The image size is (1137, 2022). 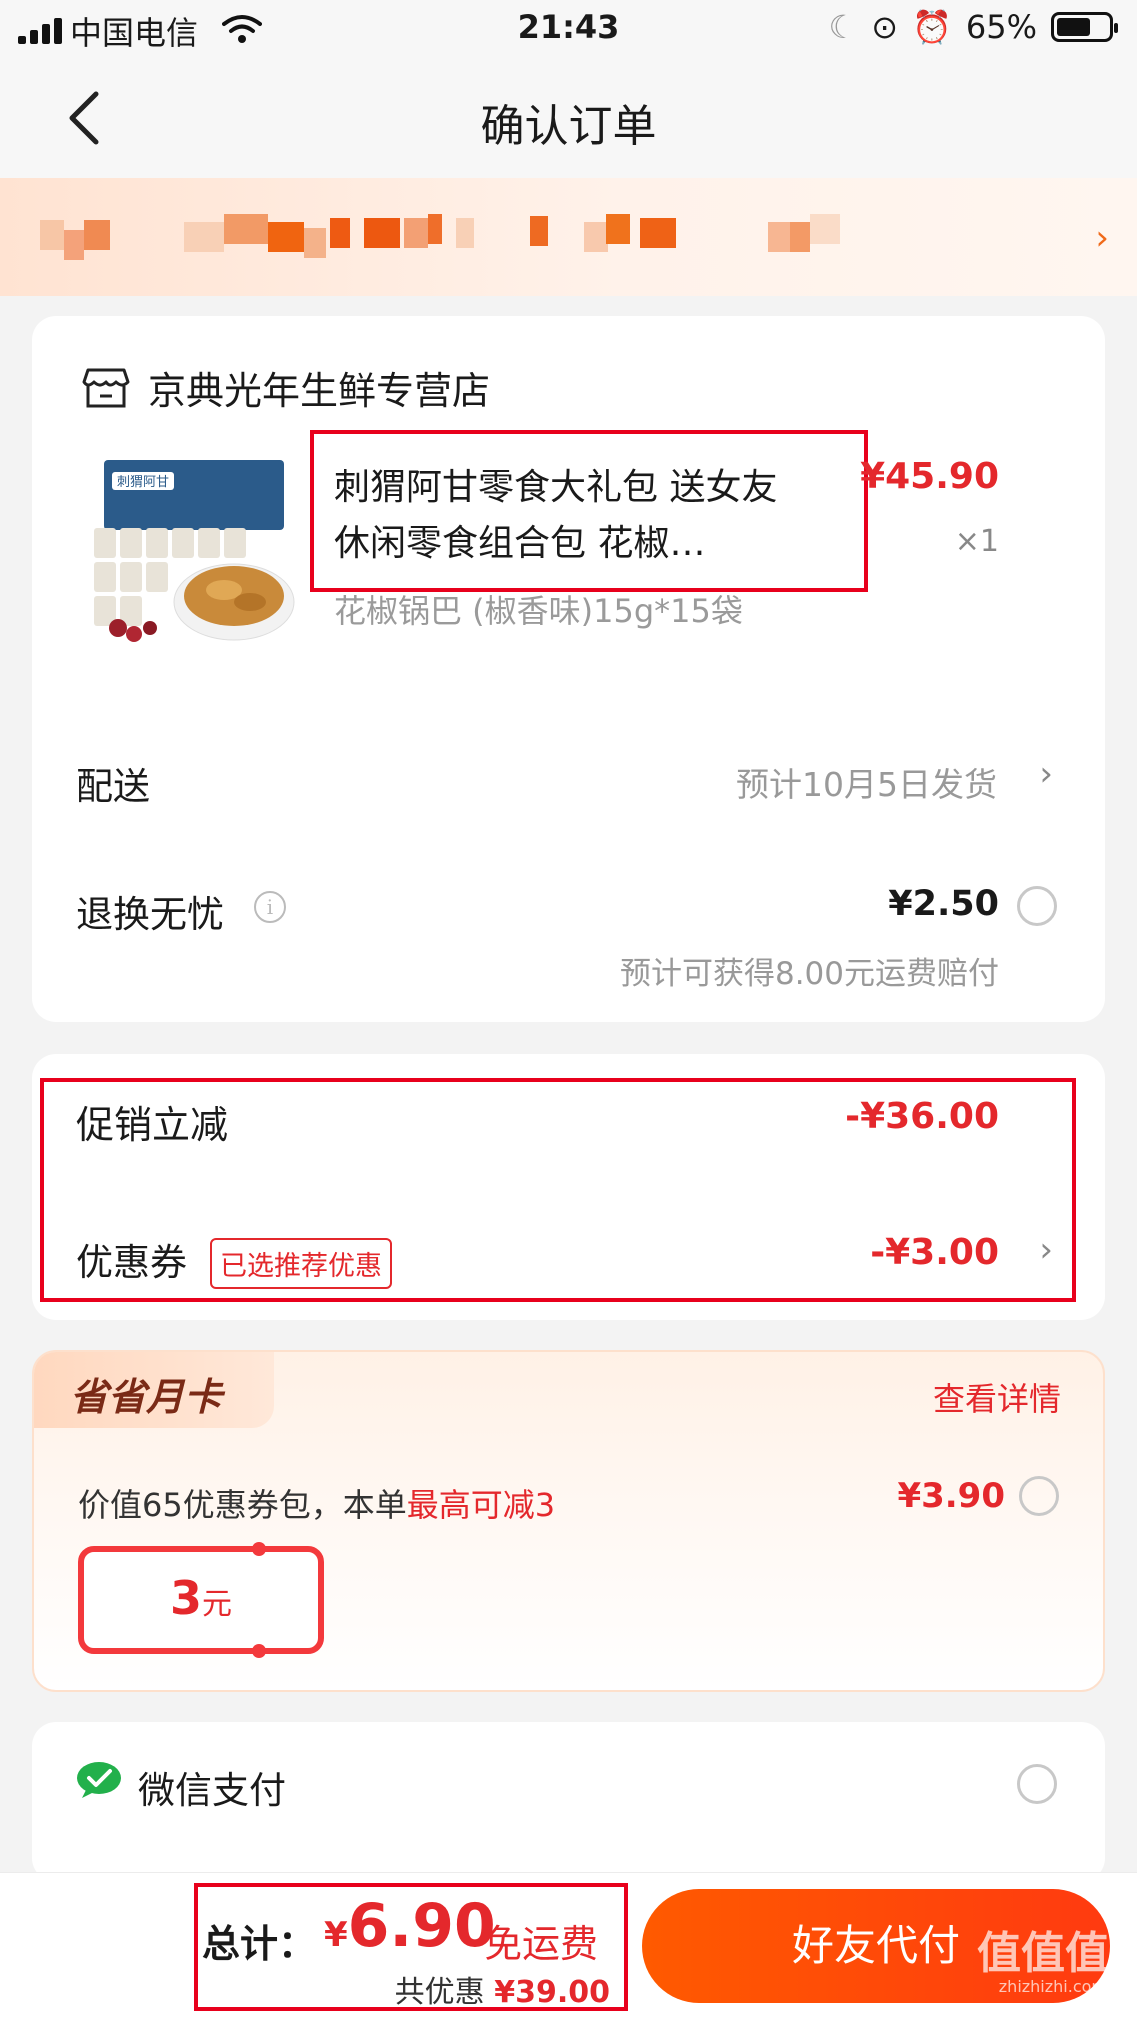 What do you see at coordinates (319, 391) in the screenshot?
I see `shop-name: 京典光年生鲜专营店` at bounding box center [319, 391].